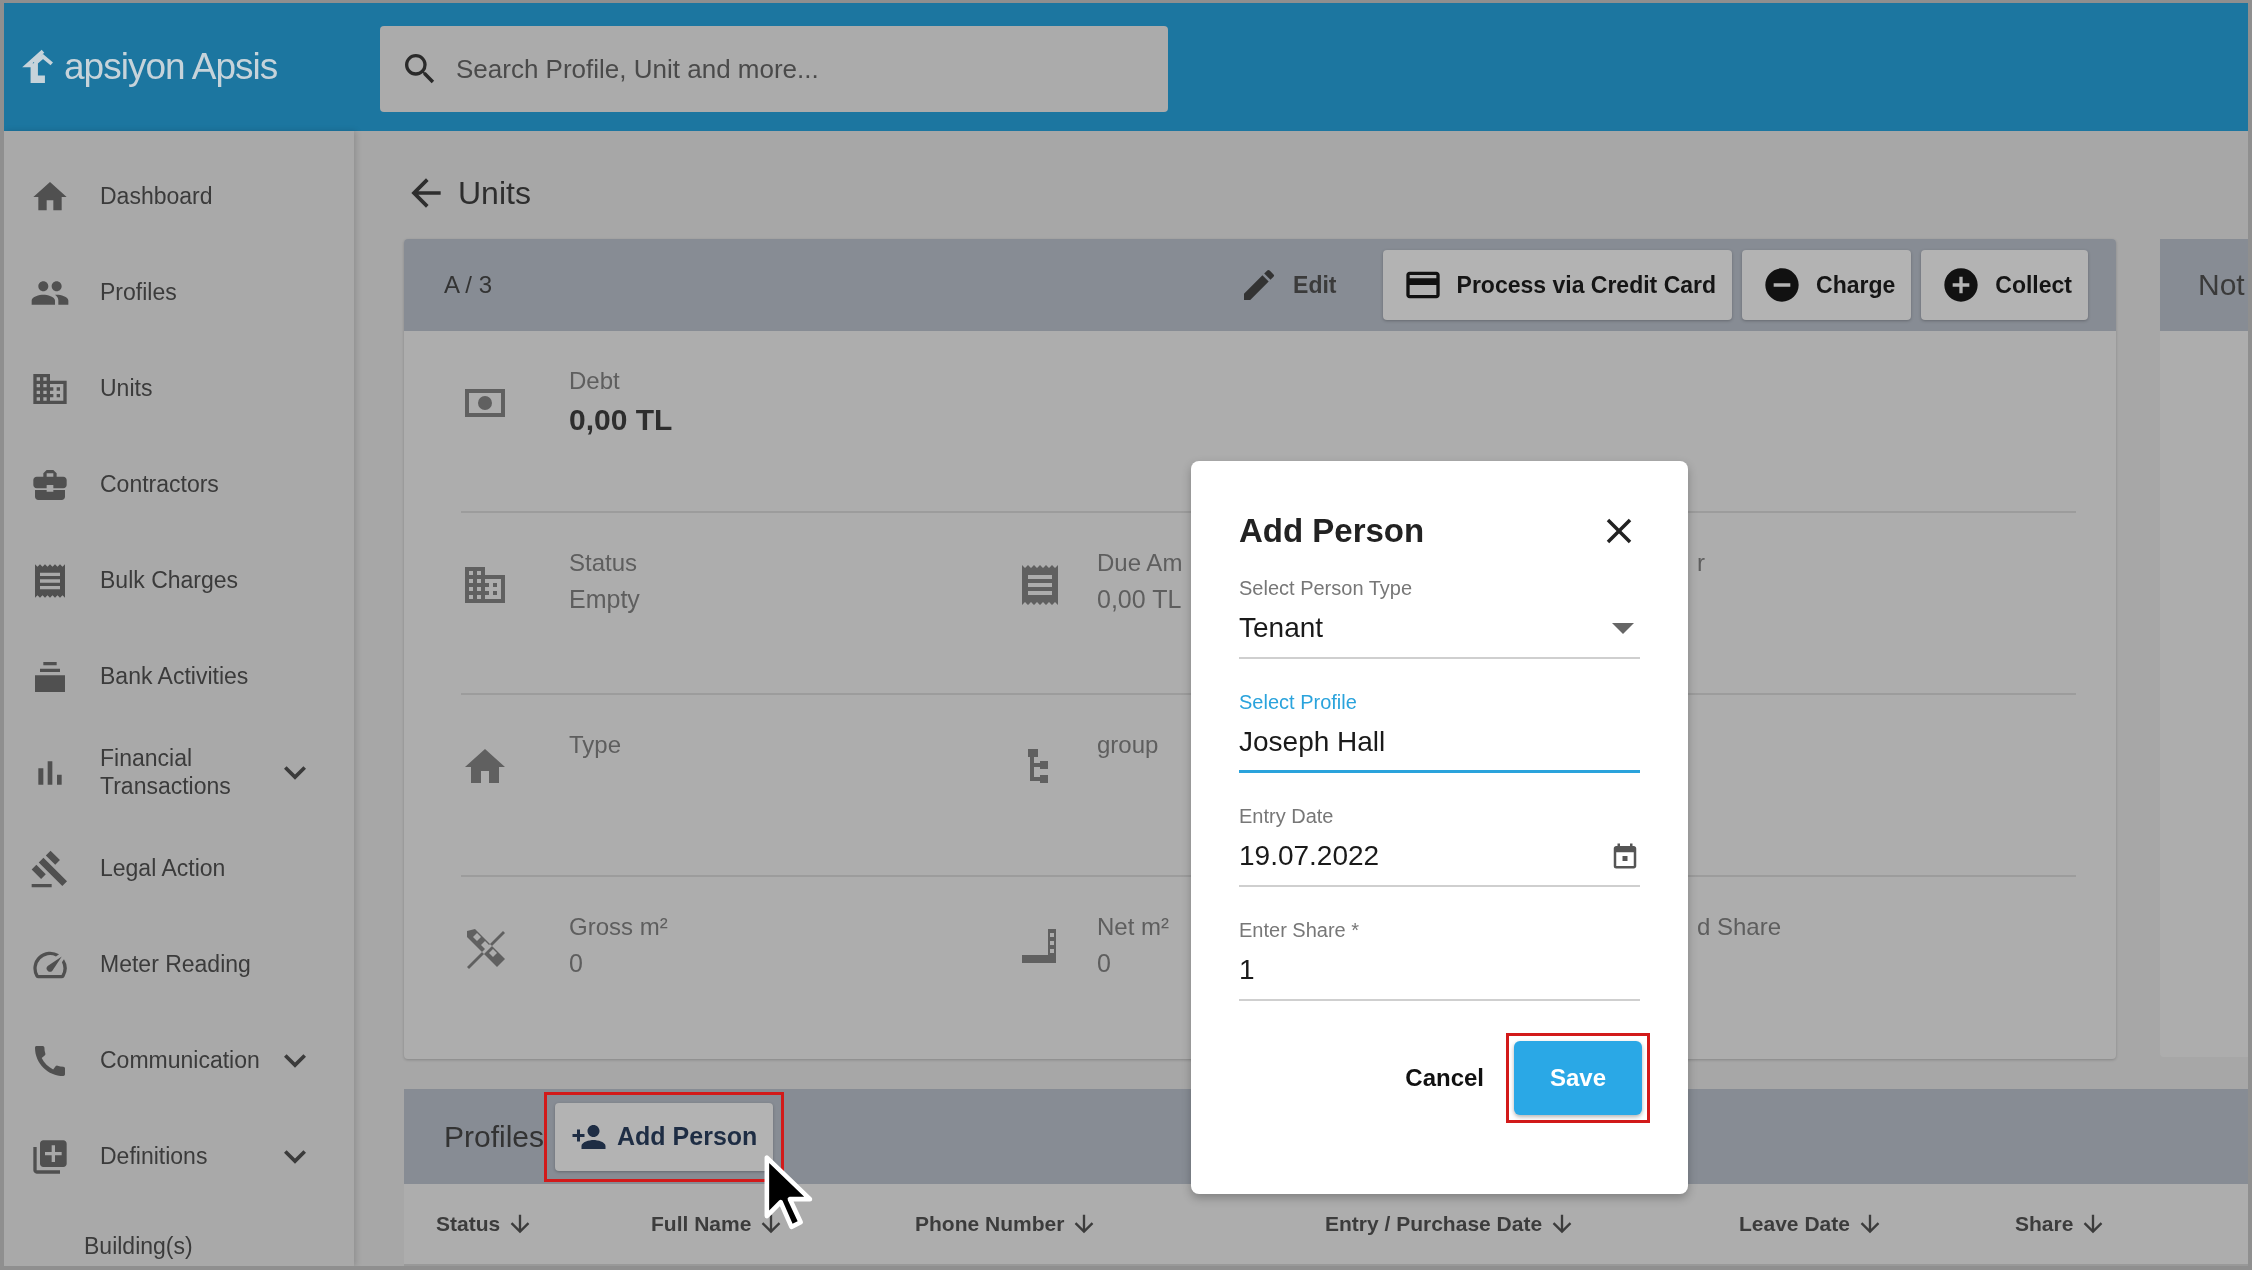  What do you see at coordinates (2004, 285) in the screenshot?
I see `action-button: Collect` at bounding box center [2004, 285].